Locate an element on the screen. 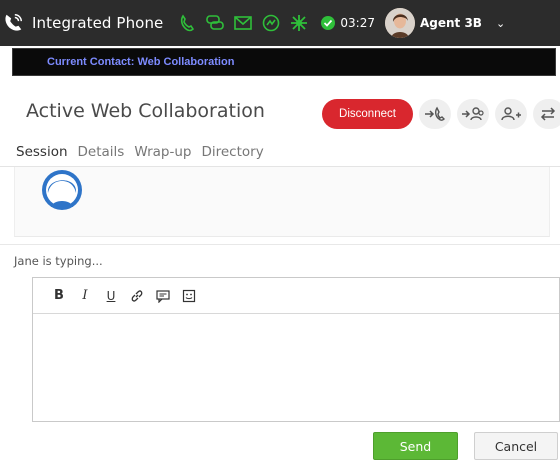  cancel-button: Cancel is located at coordinates (516, 446).